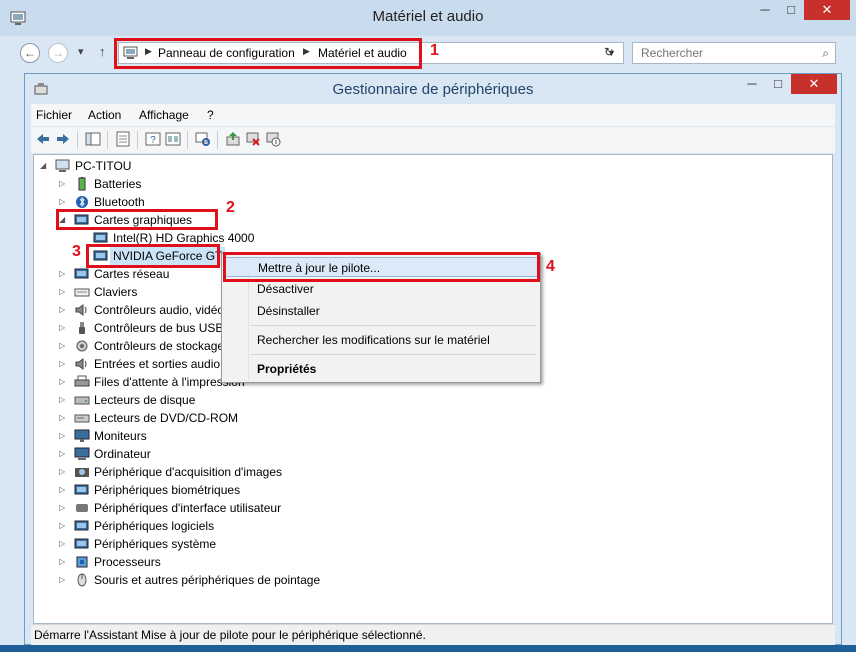 The image size is (856, 652). What do you see at coordinates (381, 289) in the screenshot?
I see `menu-item-disable: Désactiver` at bounding box center [381, 289].